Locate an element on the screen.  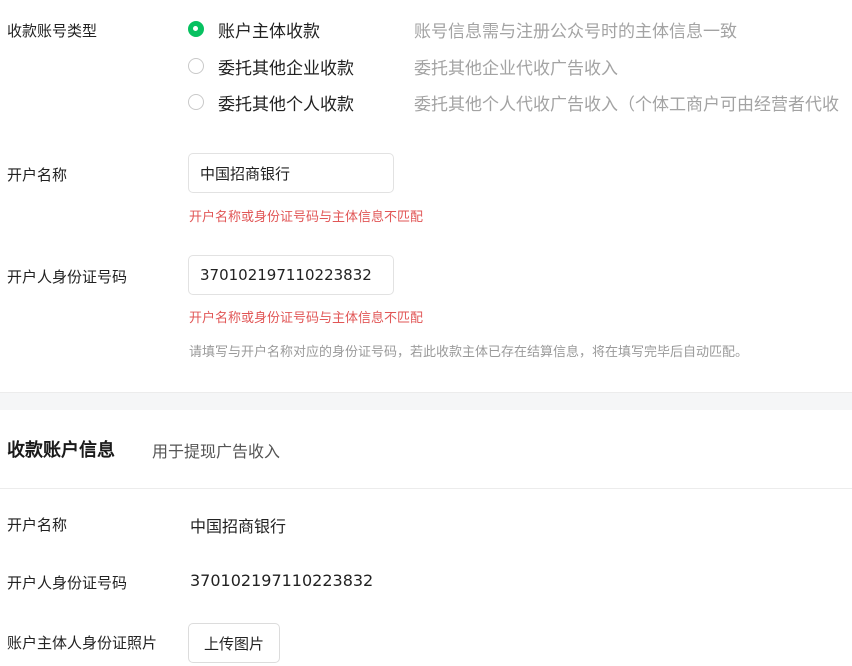
radio-option-label: 委托其他企业收款 is located at coordinates (316, 66).